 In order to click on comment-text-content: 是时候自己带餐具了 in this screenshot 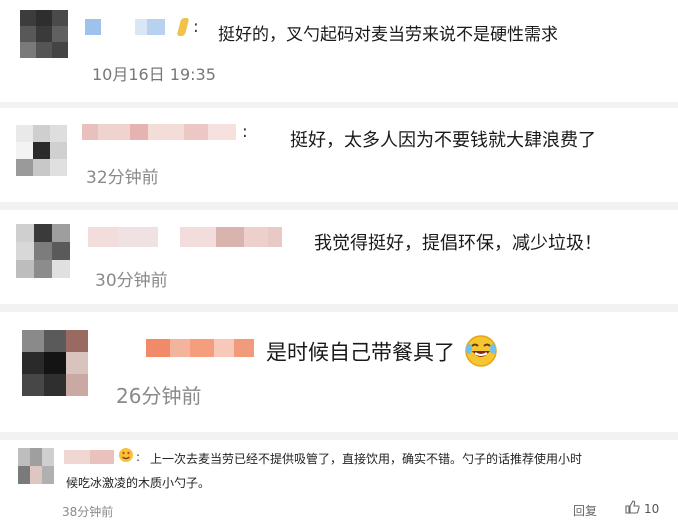, I will do `click(360, 352)`.